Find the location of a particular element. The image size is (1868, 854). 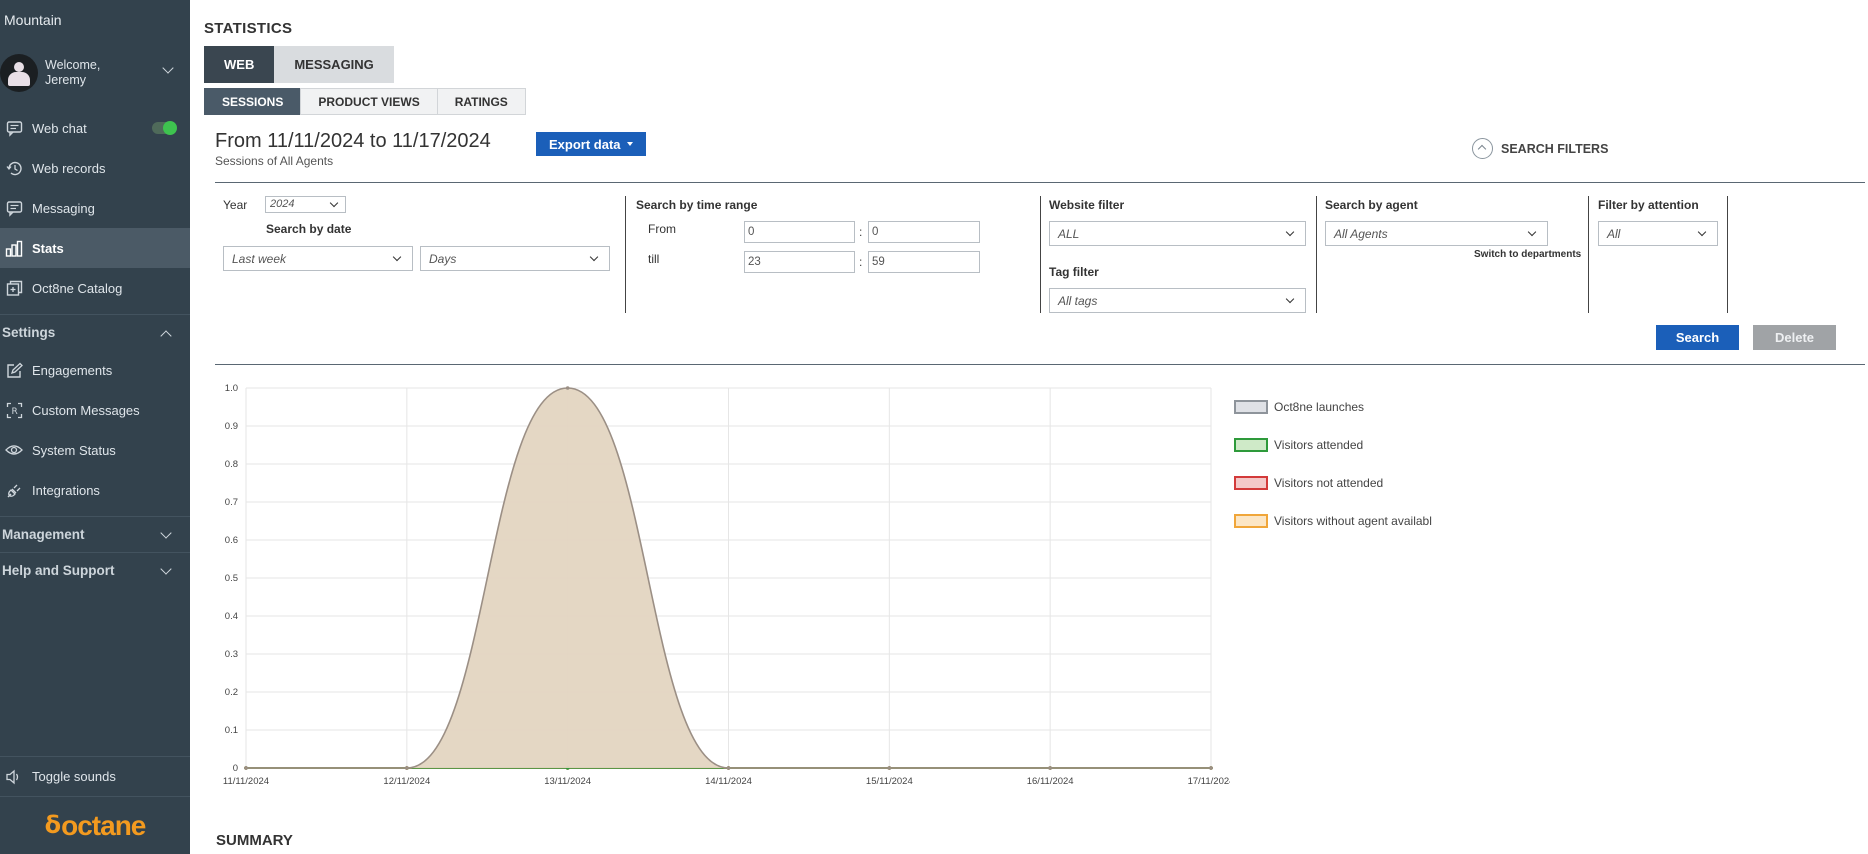

web-chat-toggle is located at coordinates (164, 128).